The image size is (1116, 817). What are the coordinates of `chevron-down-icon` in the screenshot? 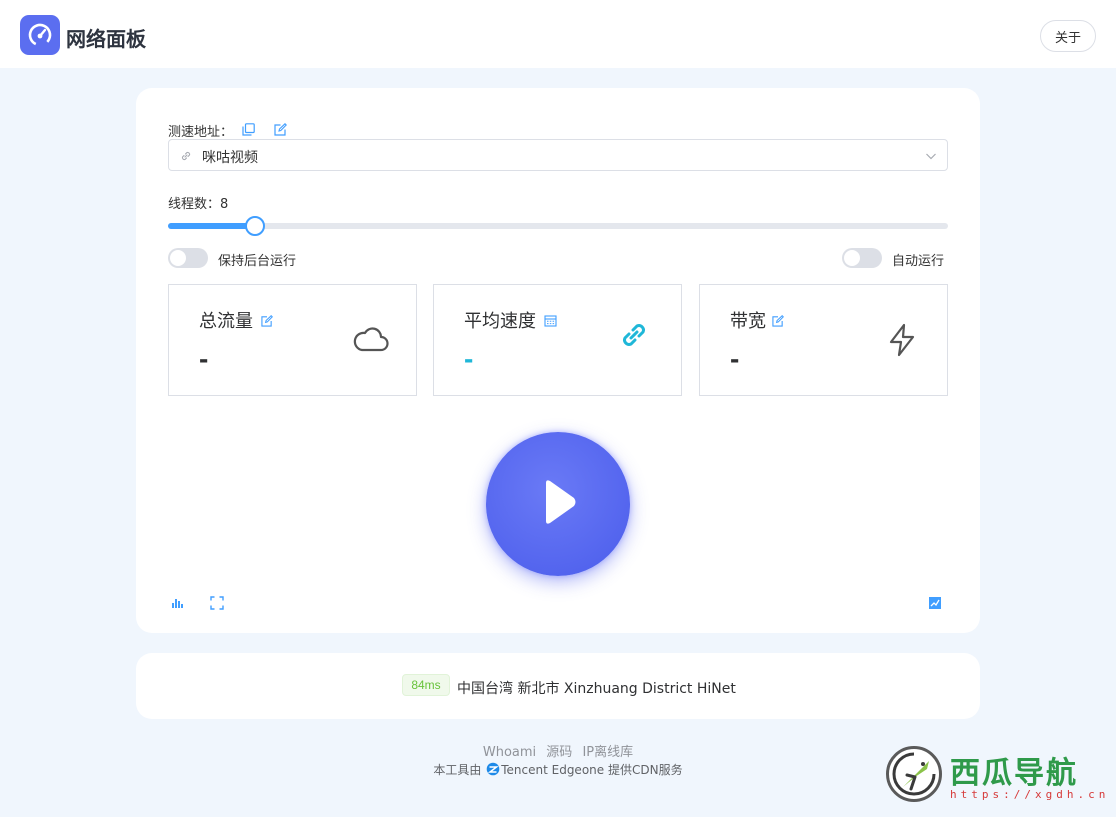 It's located at (931, 158).